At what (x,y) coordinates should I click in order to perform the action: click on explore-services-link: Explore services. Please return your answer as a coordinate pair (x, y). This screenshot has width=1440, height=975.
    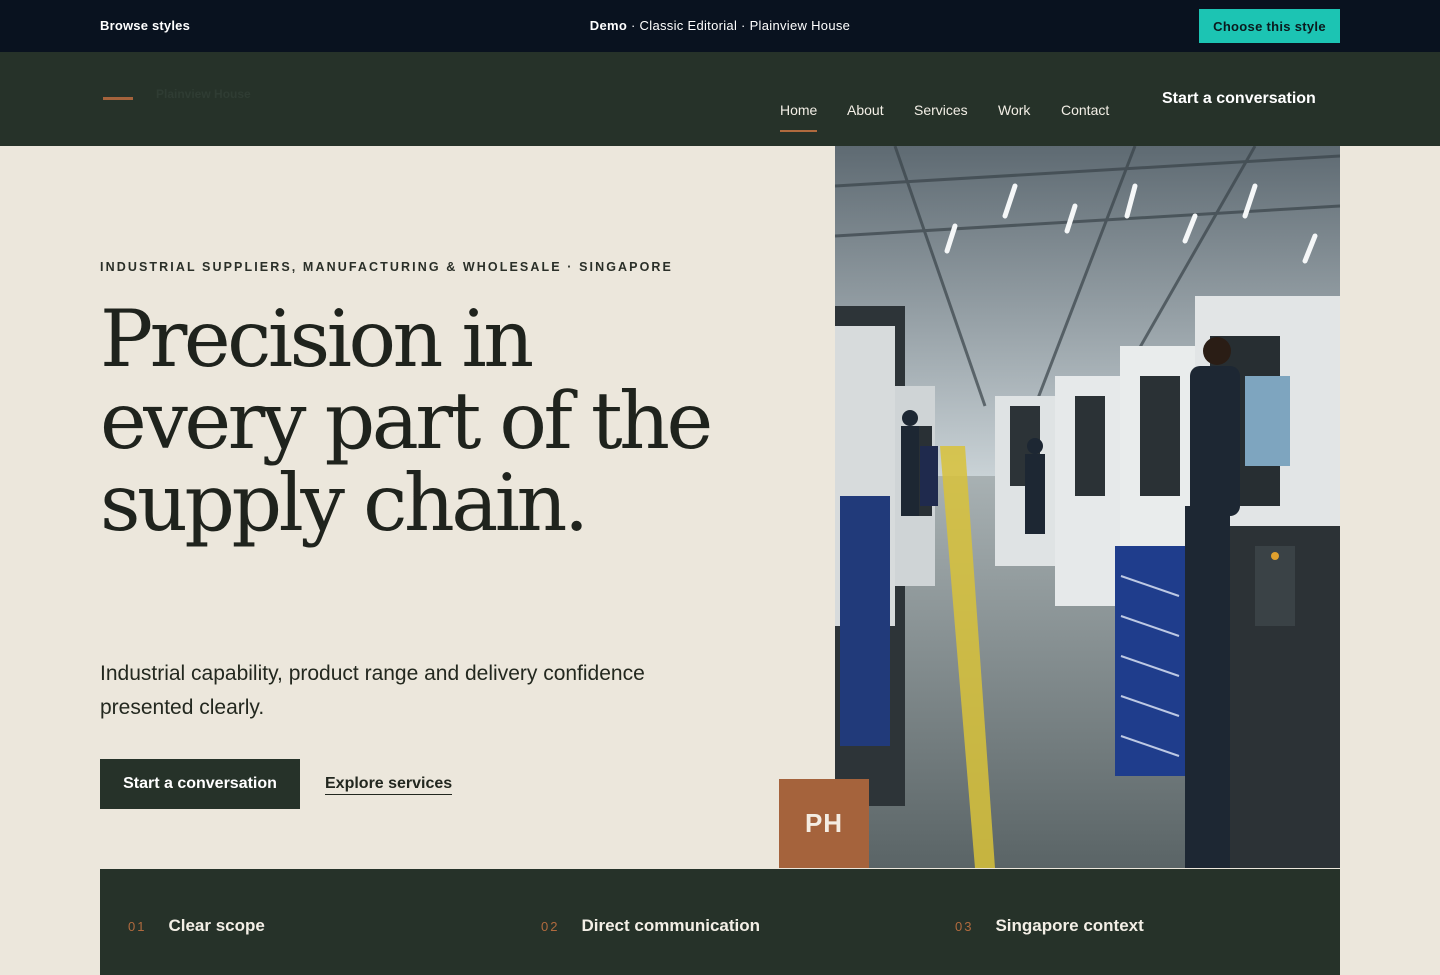
    Looking at the image, I should click on (389, 785).